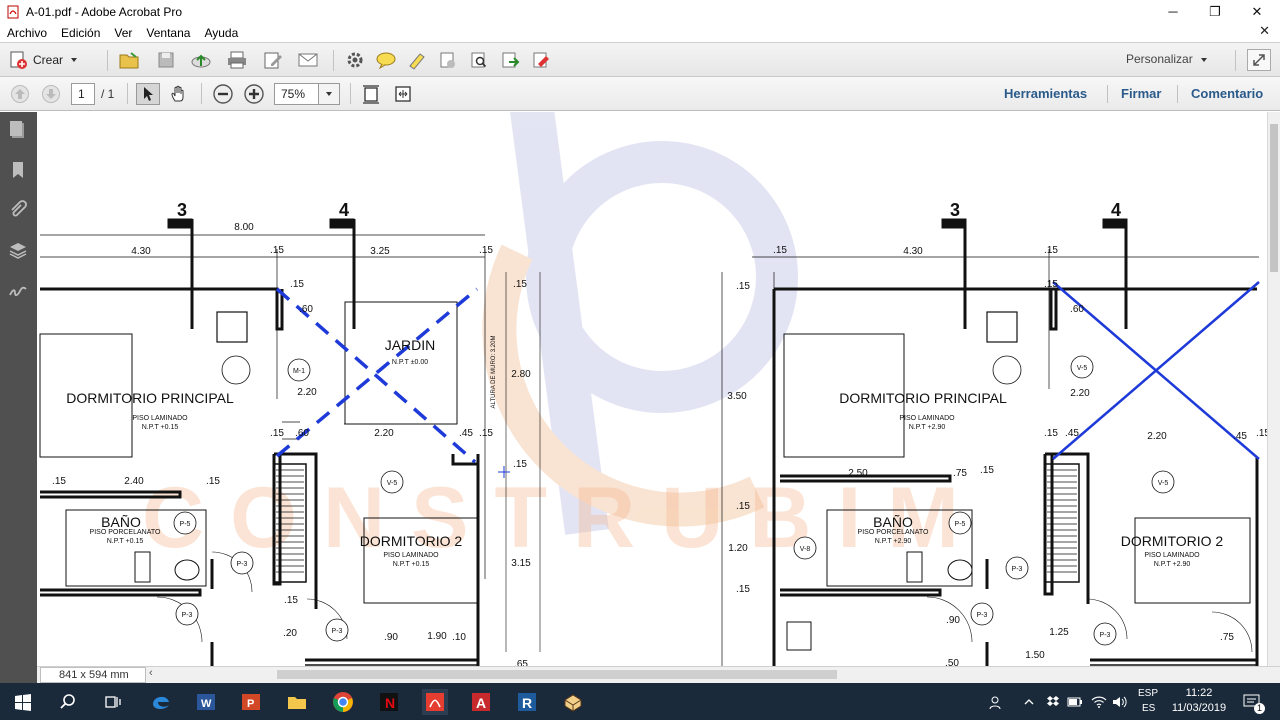  I want to click on dimension-label: 1.90, so click(437, 636).